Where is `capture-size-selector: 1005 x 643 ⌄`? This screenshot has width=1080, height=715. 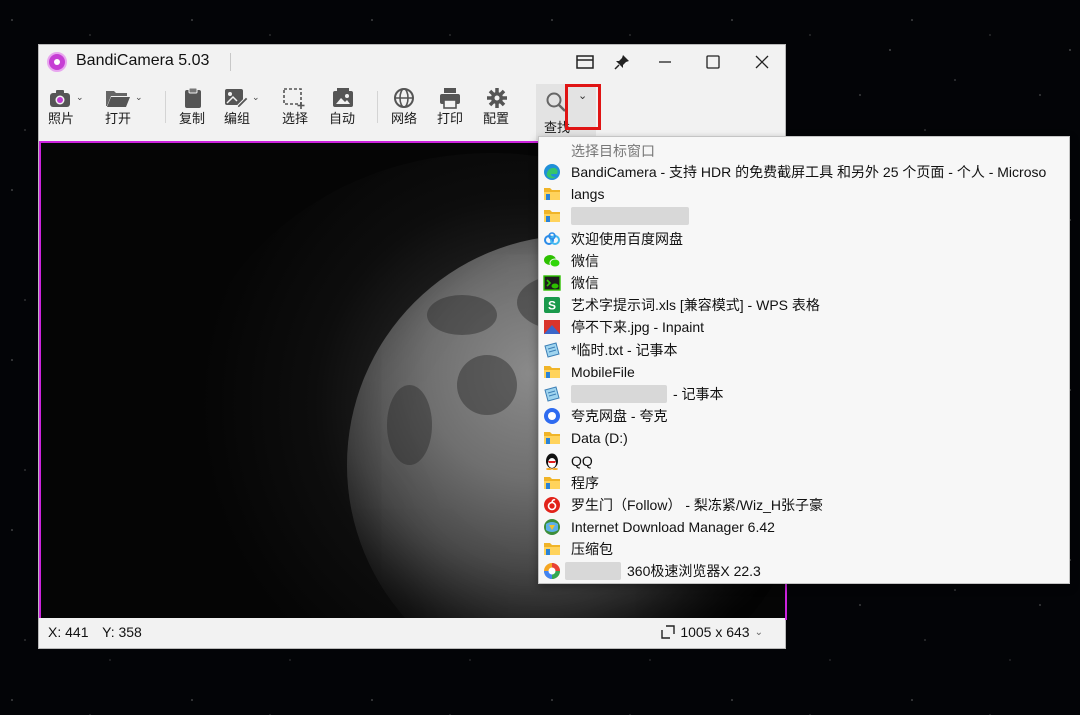 capture-size-selector: 1005 x 643 ⌄ is located at coordinates (711, 632).